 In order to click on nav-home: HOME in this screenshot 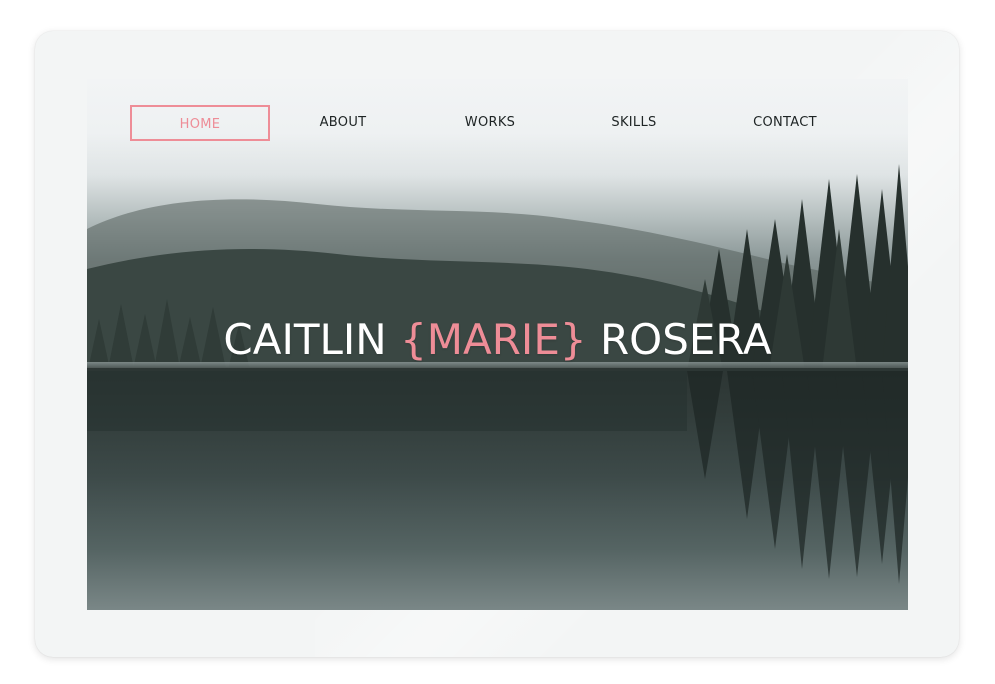, I will do `click(200, 123)`.